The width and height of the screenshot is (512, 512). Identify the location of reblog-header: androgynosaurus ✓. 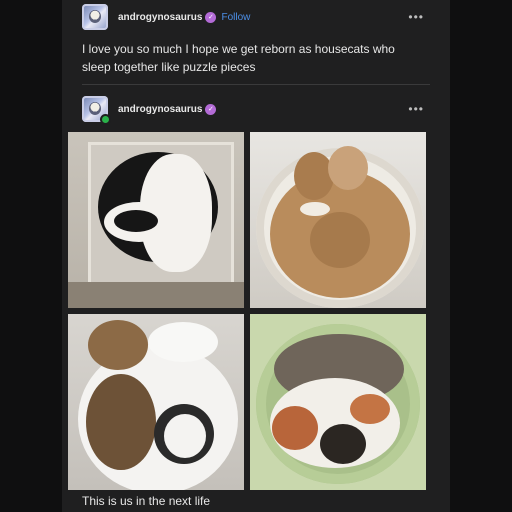
(149, 110).